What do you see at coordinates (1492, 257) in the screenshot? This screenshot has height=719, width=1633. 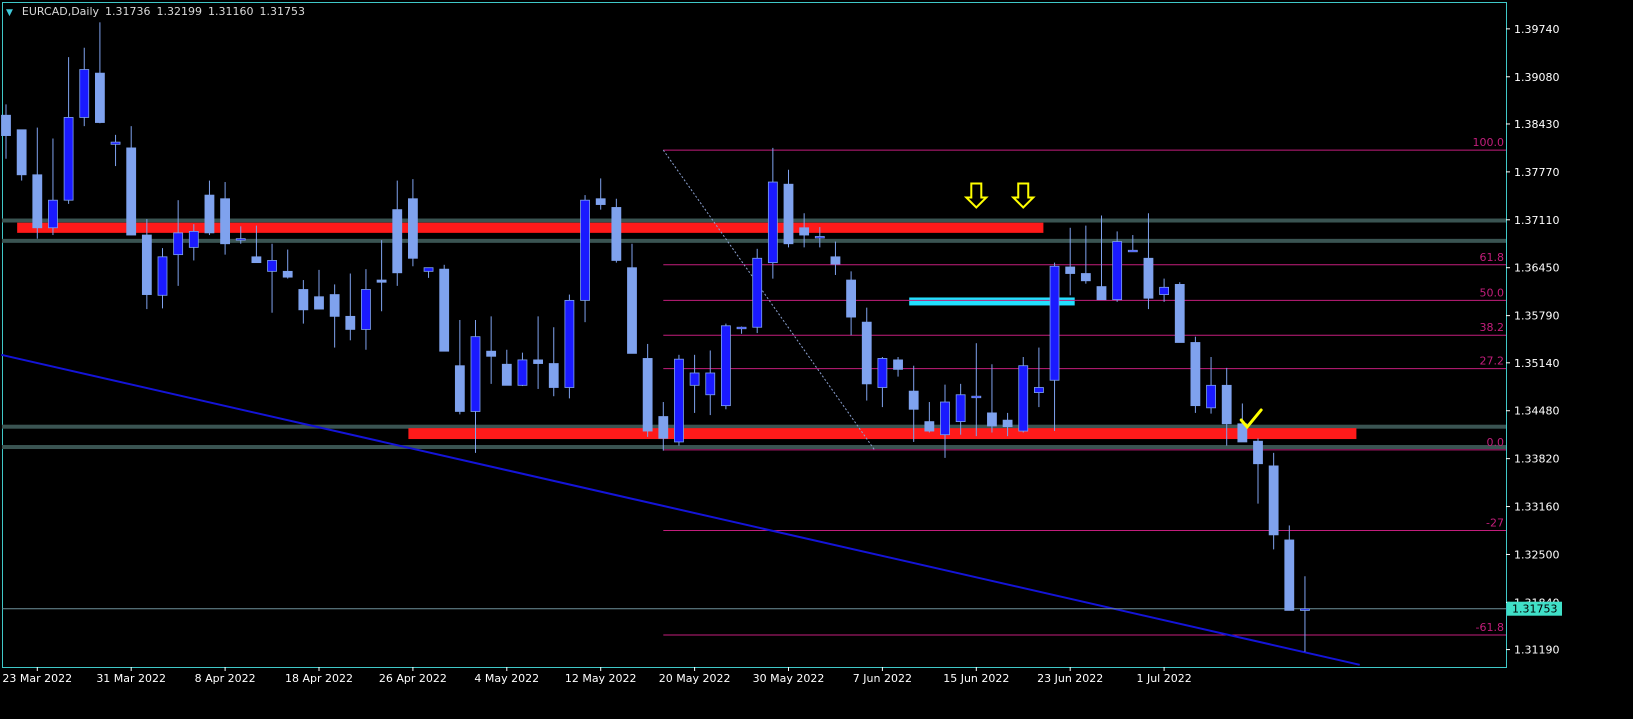 I see `fib-level-label: 61.8` at bounding box center [1492, 257].